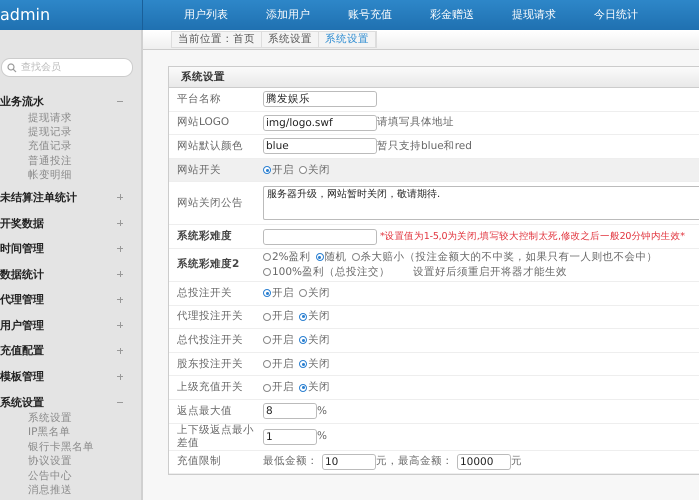 This screenshot has width=699, height=500. Describe the element at coordinates (204, 411) in the screenshot. I see `field-label: 返点最大值` at that location.